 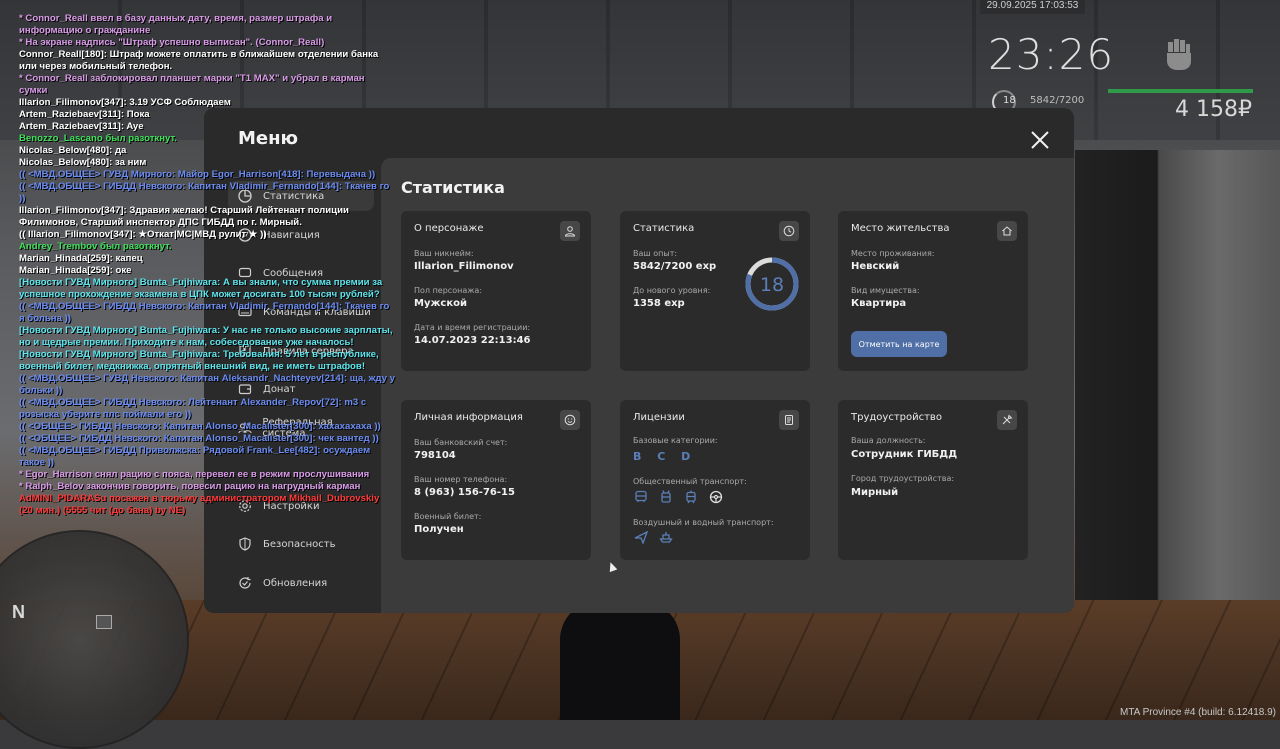 I want to click on chat-line: Nicolas_Below[480]: да, so click(x=73, y=150).